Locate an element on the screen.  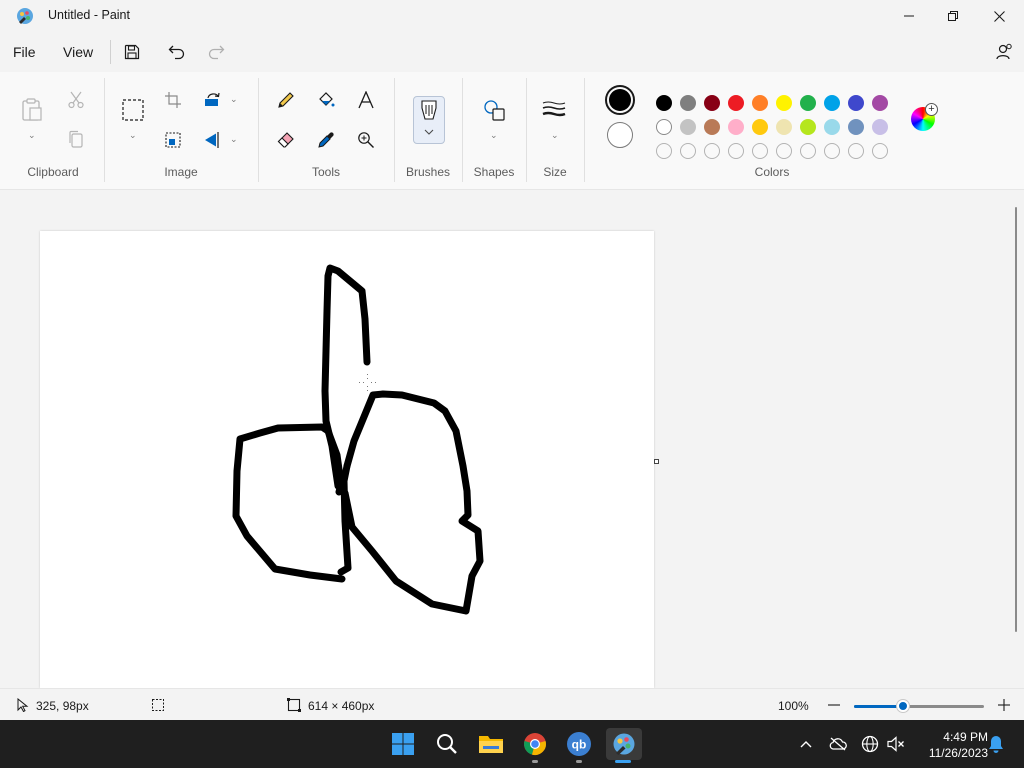
primary-color-swatch is located at coordinates (620, 100).